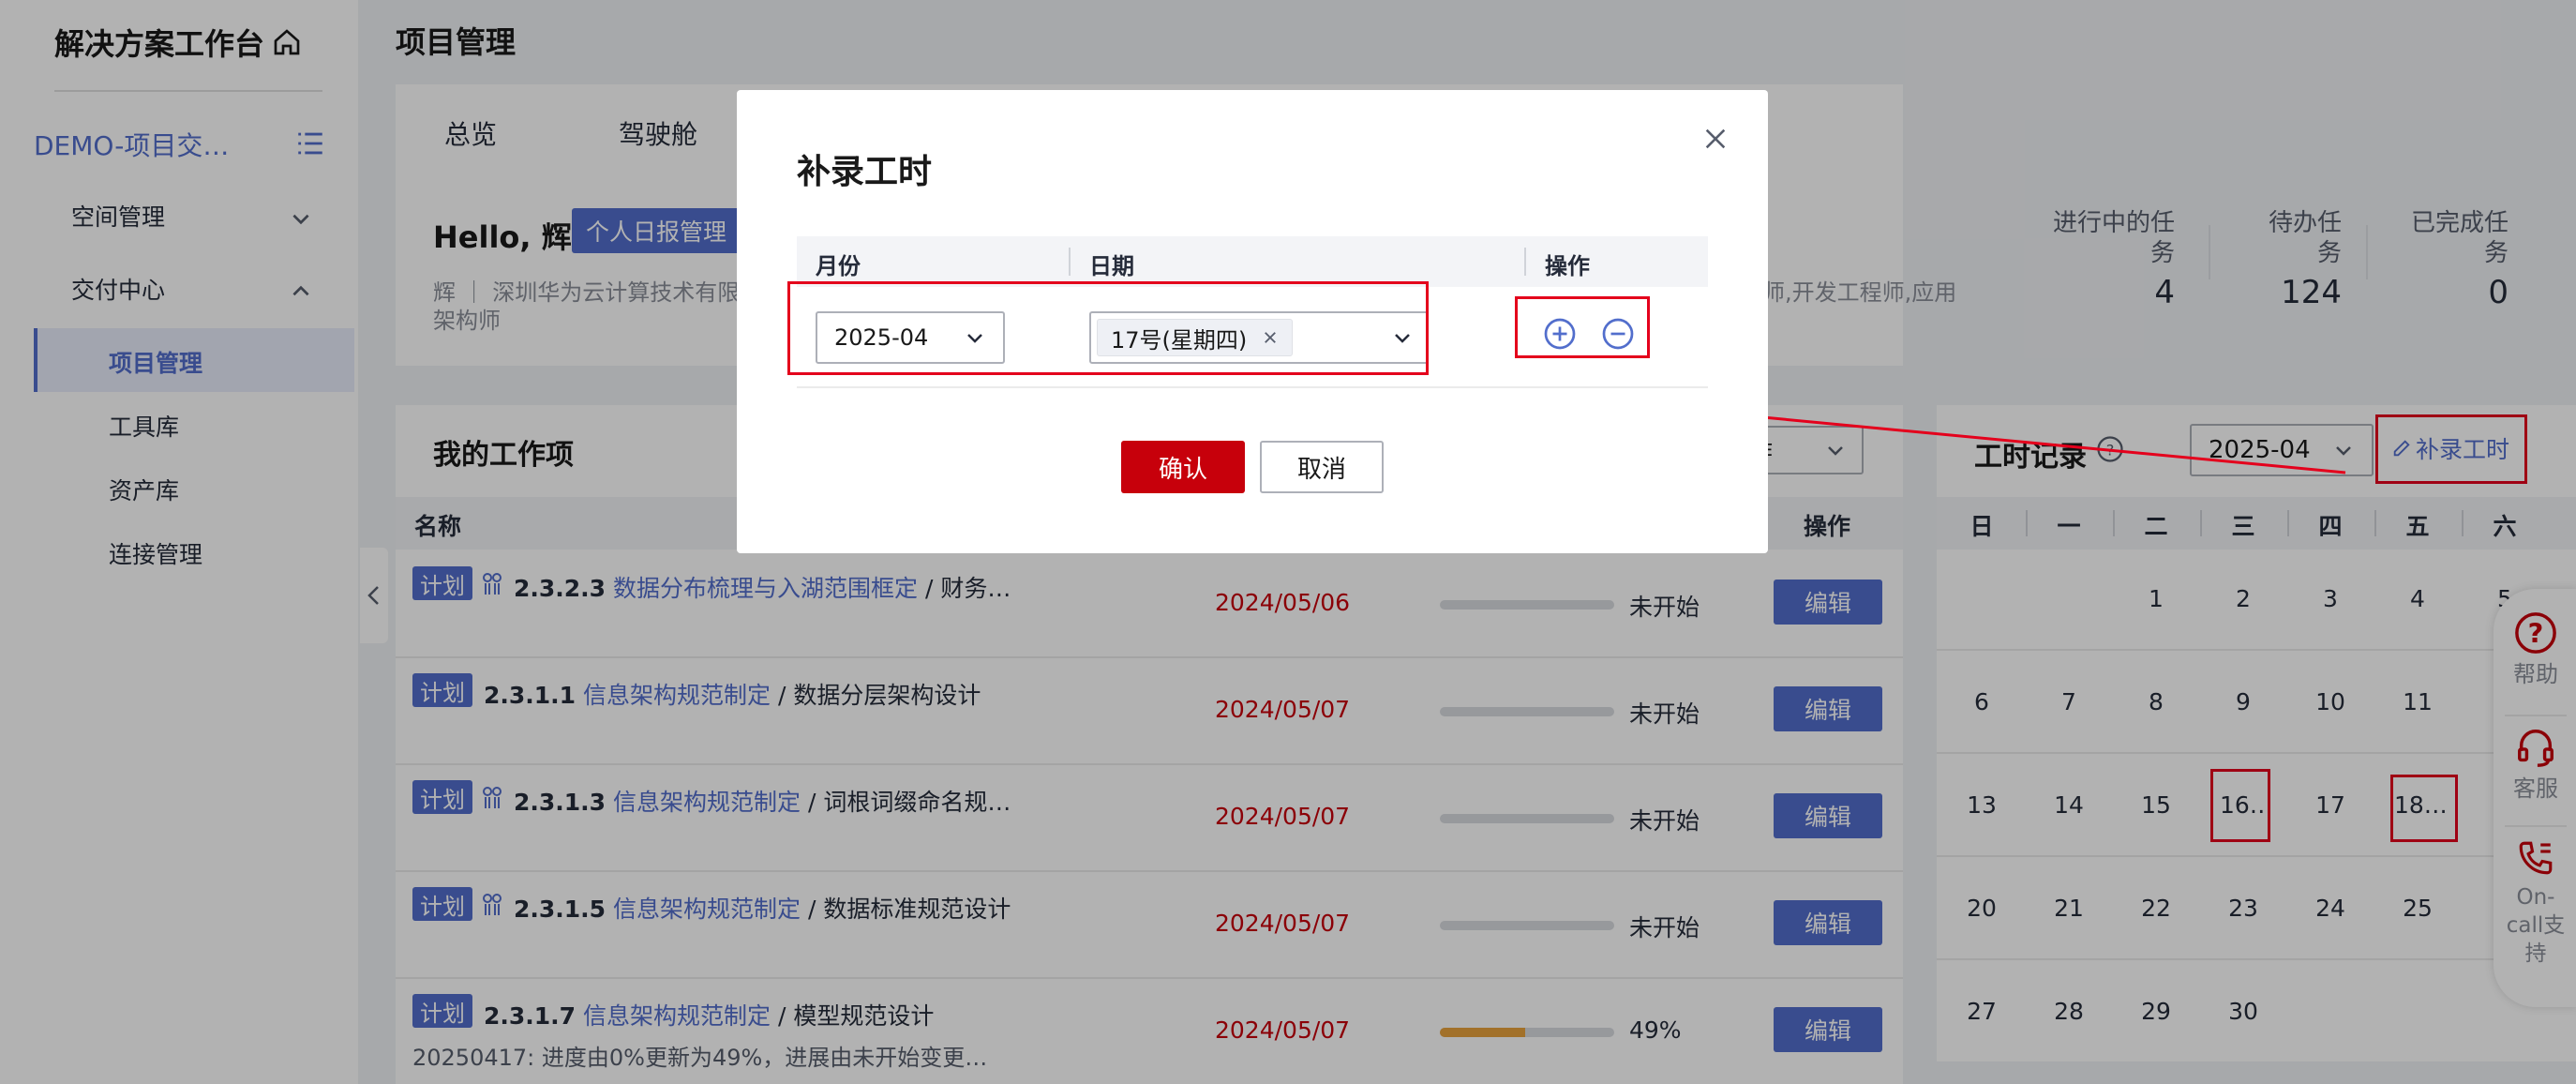 The image size is (2576, 1084). I want to click on col-action-header: 操作, so click(1567, 266).